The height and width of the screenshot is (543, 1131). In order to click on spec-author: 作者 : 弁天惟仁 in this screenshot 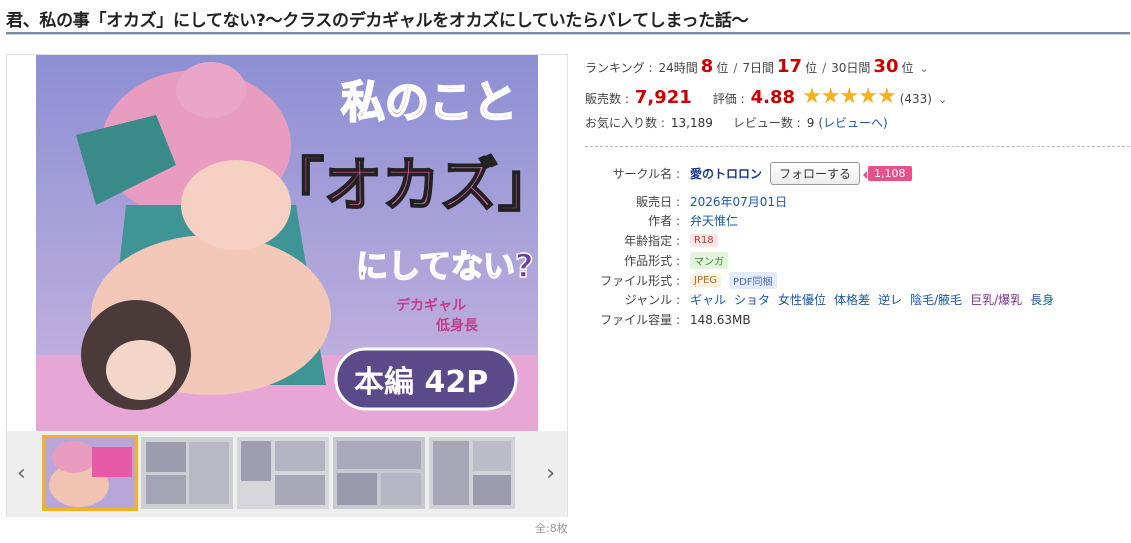, I will do `click(857, 220)`.